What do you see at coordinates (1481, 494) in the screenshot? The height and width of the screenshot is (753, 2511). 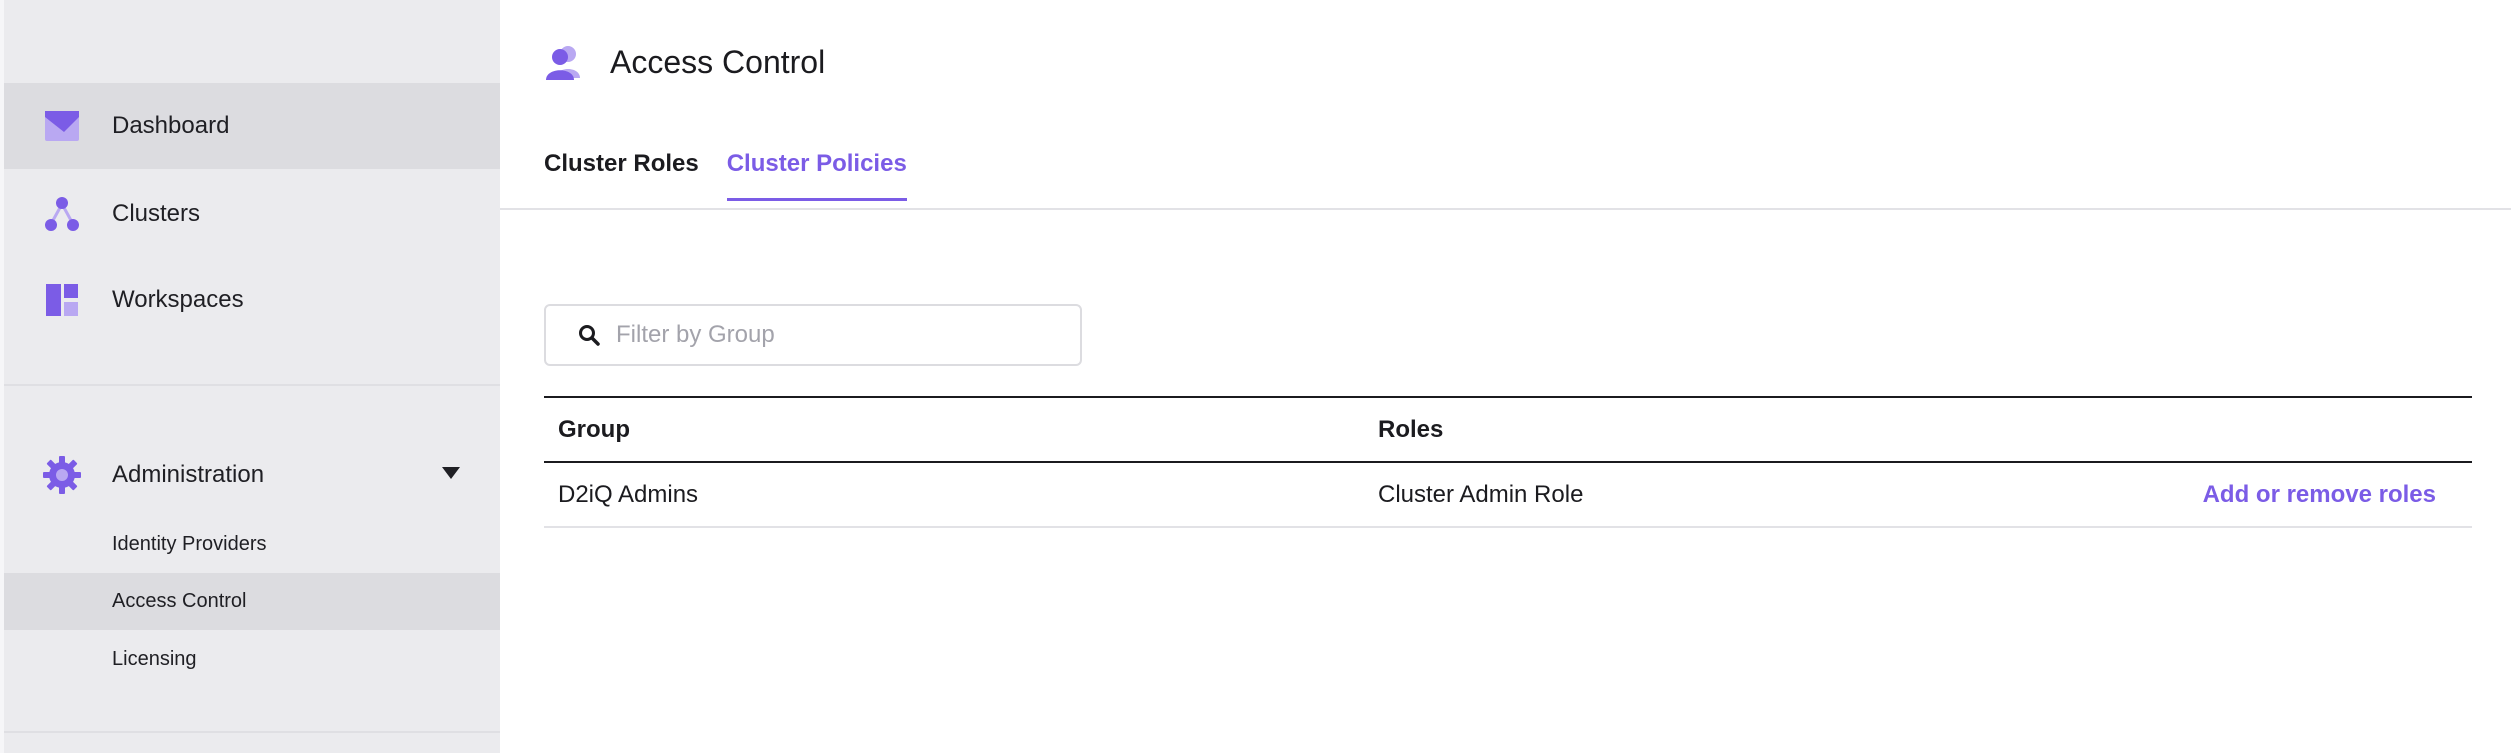 I see `cell-roles: Cluster Admin Role` at bounding box center [1481, 494].